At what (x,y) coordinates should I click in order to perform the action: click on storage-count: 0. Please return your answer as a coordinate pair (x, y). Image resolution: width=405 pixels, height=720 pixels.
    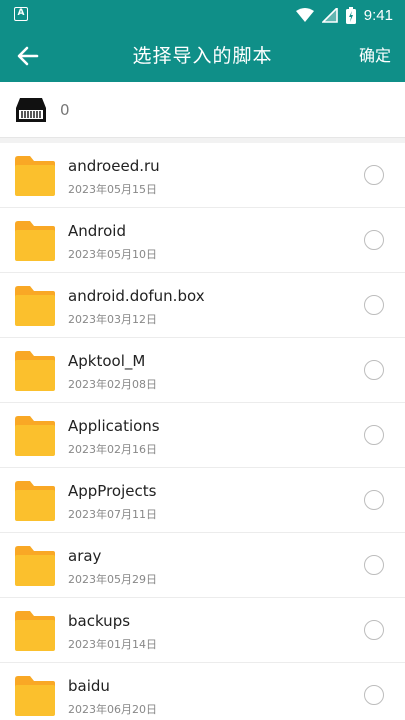
    Looking at the image, I should click on (65, 110).